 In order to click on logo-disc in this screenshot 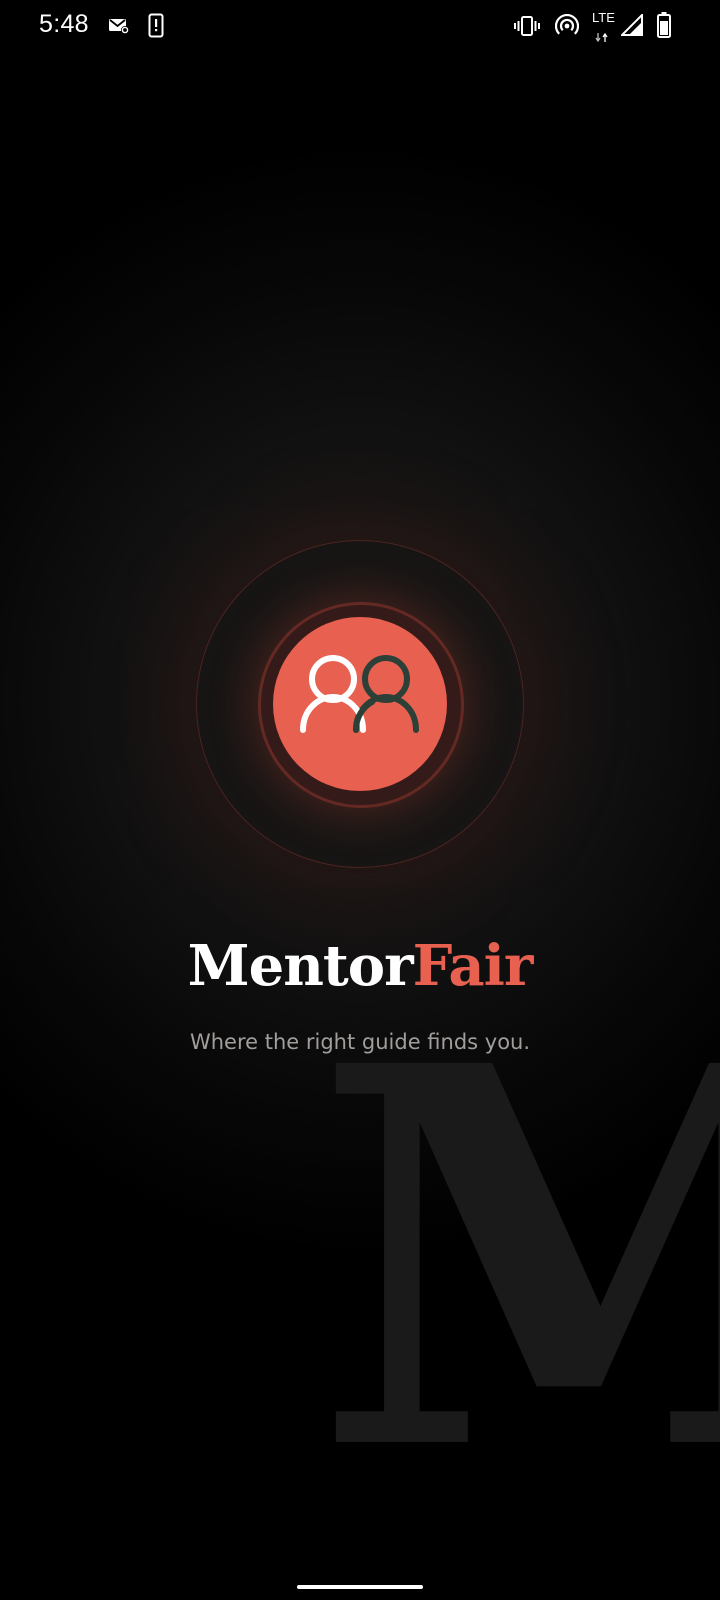, I will do `click(360, 704)`.